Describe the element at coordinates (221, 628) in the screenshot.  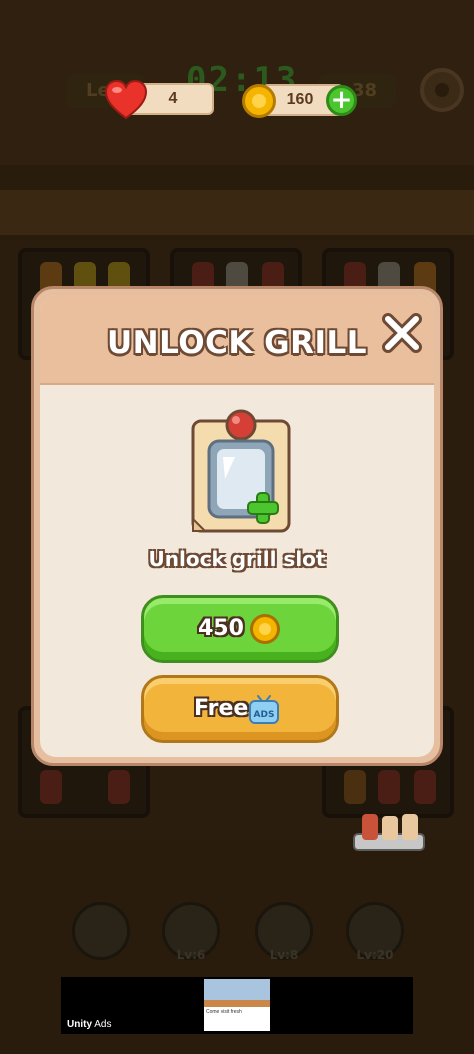
I see `price-label: 450` at that location.